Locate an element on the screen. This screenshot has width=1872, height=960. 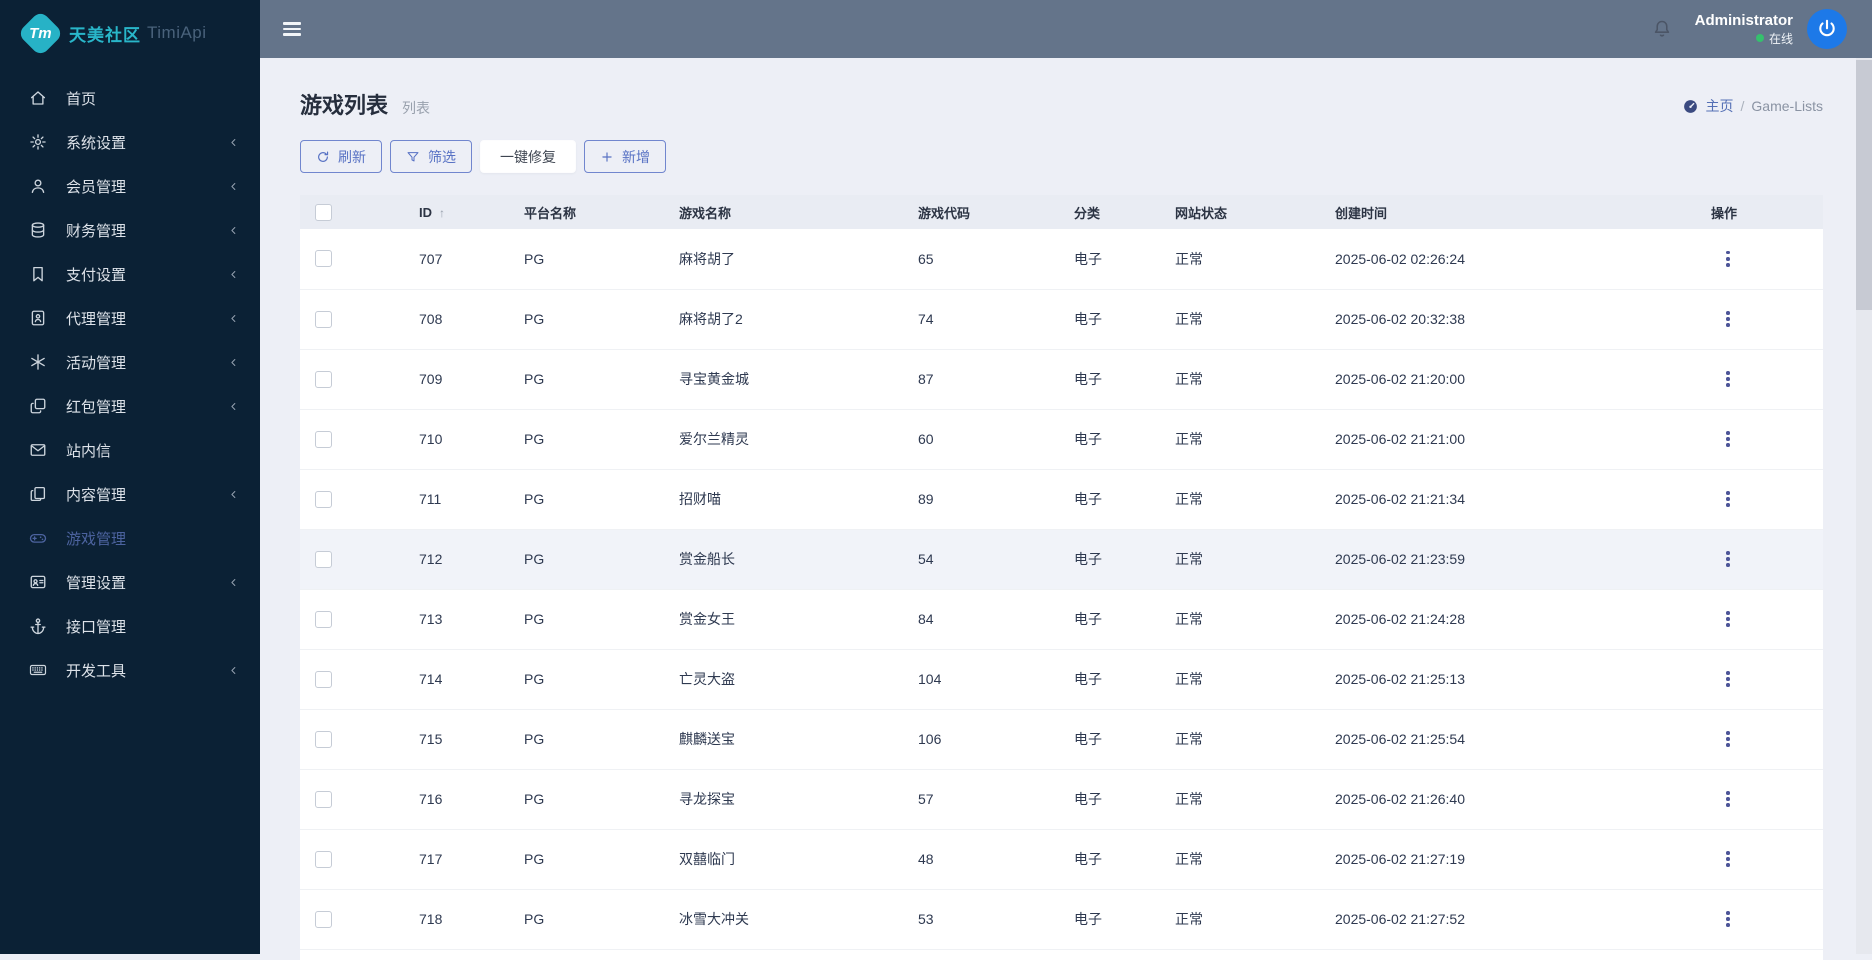
sidebar-item-12: 管理设置 is located at coordinates (130, 582).